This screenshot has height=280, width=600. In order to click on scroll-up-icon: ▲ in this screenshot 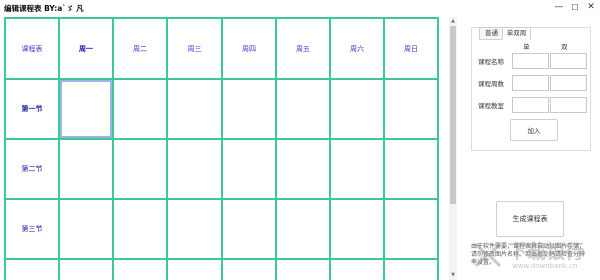, I will do `click(453, 21)`.